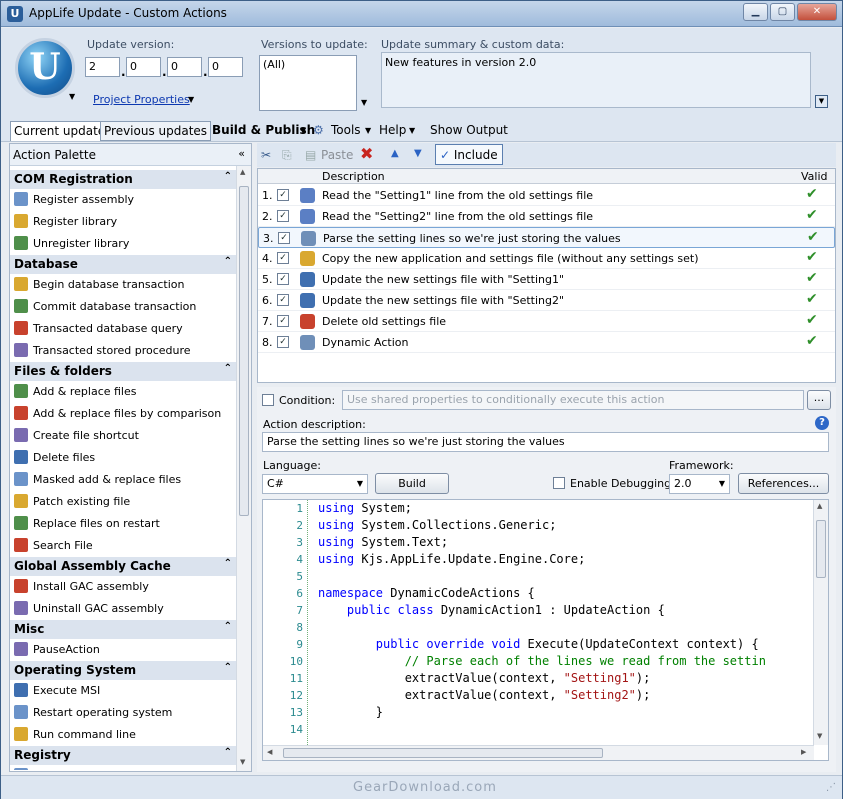 This screenshot has height=799, width=843. What do you see at coordinates (123, 264) in the screenshot?
I see `palette-category: Database ⌃` at bounding box center [123, 264].